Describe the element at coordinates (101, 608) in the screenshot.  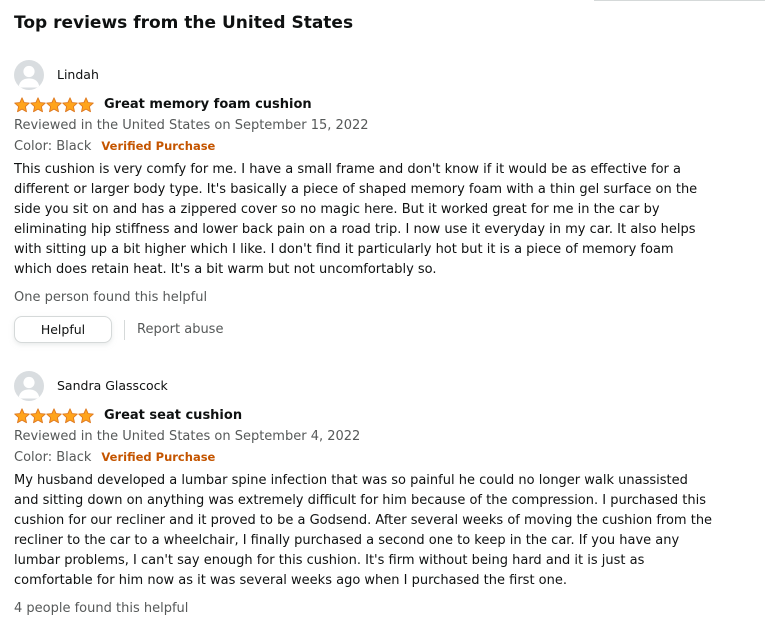
I see `helpful-count: 4 people found this helpful` at that location.